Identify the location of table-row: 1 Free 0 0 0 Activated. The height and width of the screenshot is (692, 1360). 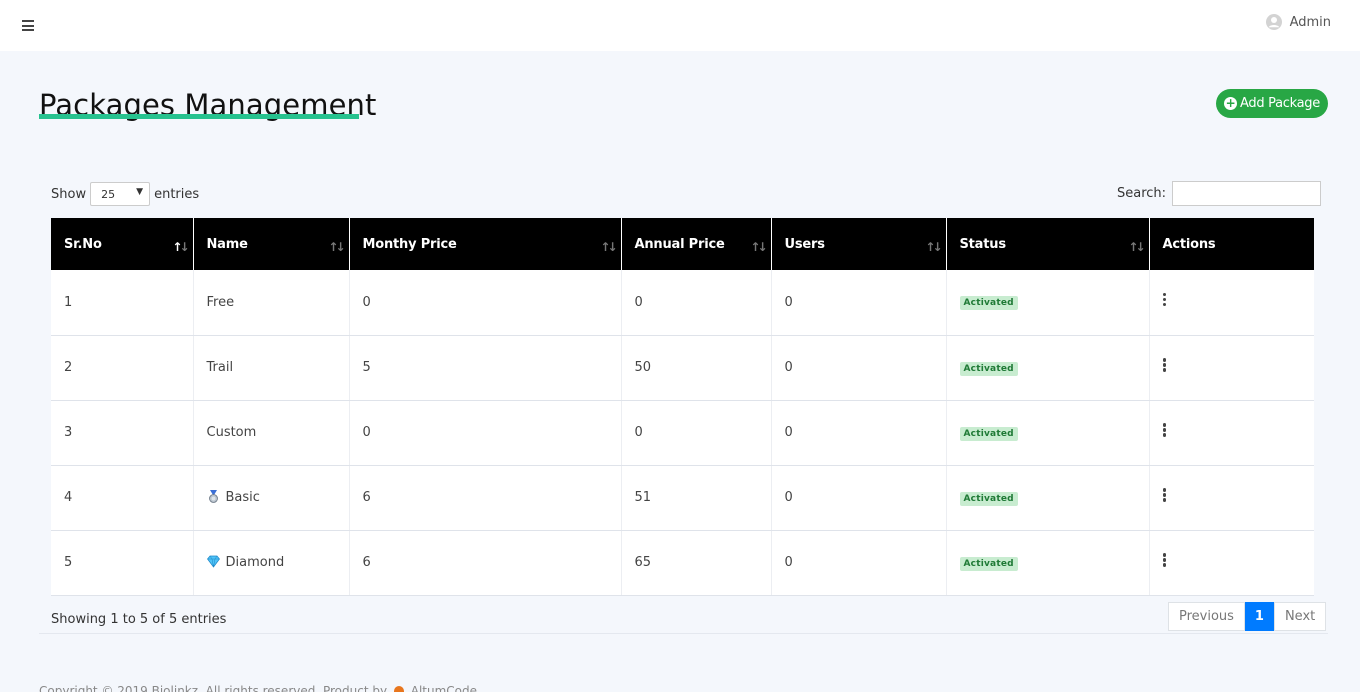
(682, 303).